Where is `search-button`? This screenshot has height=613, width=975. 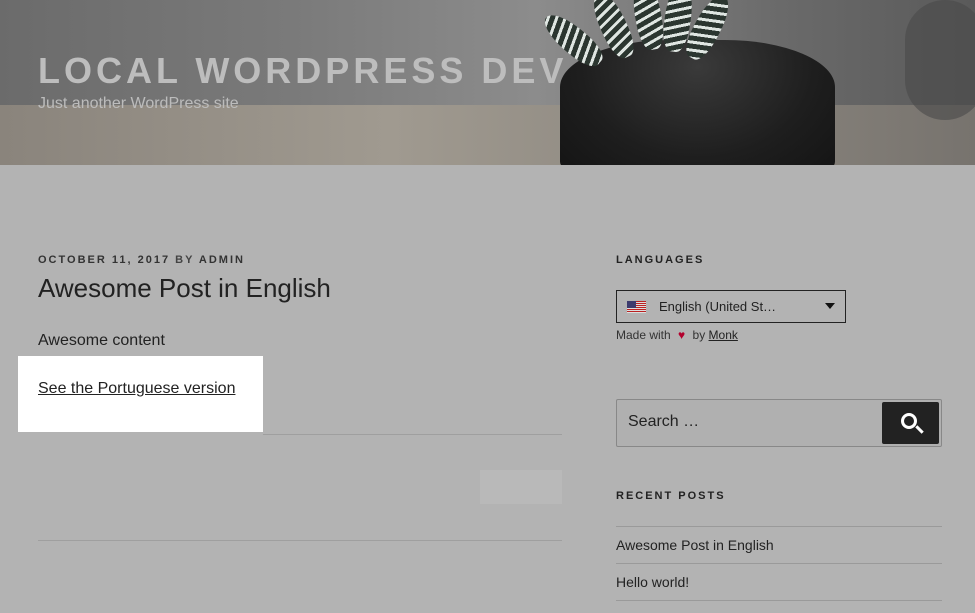
search-button is located at coordinates (910, 423).